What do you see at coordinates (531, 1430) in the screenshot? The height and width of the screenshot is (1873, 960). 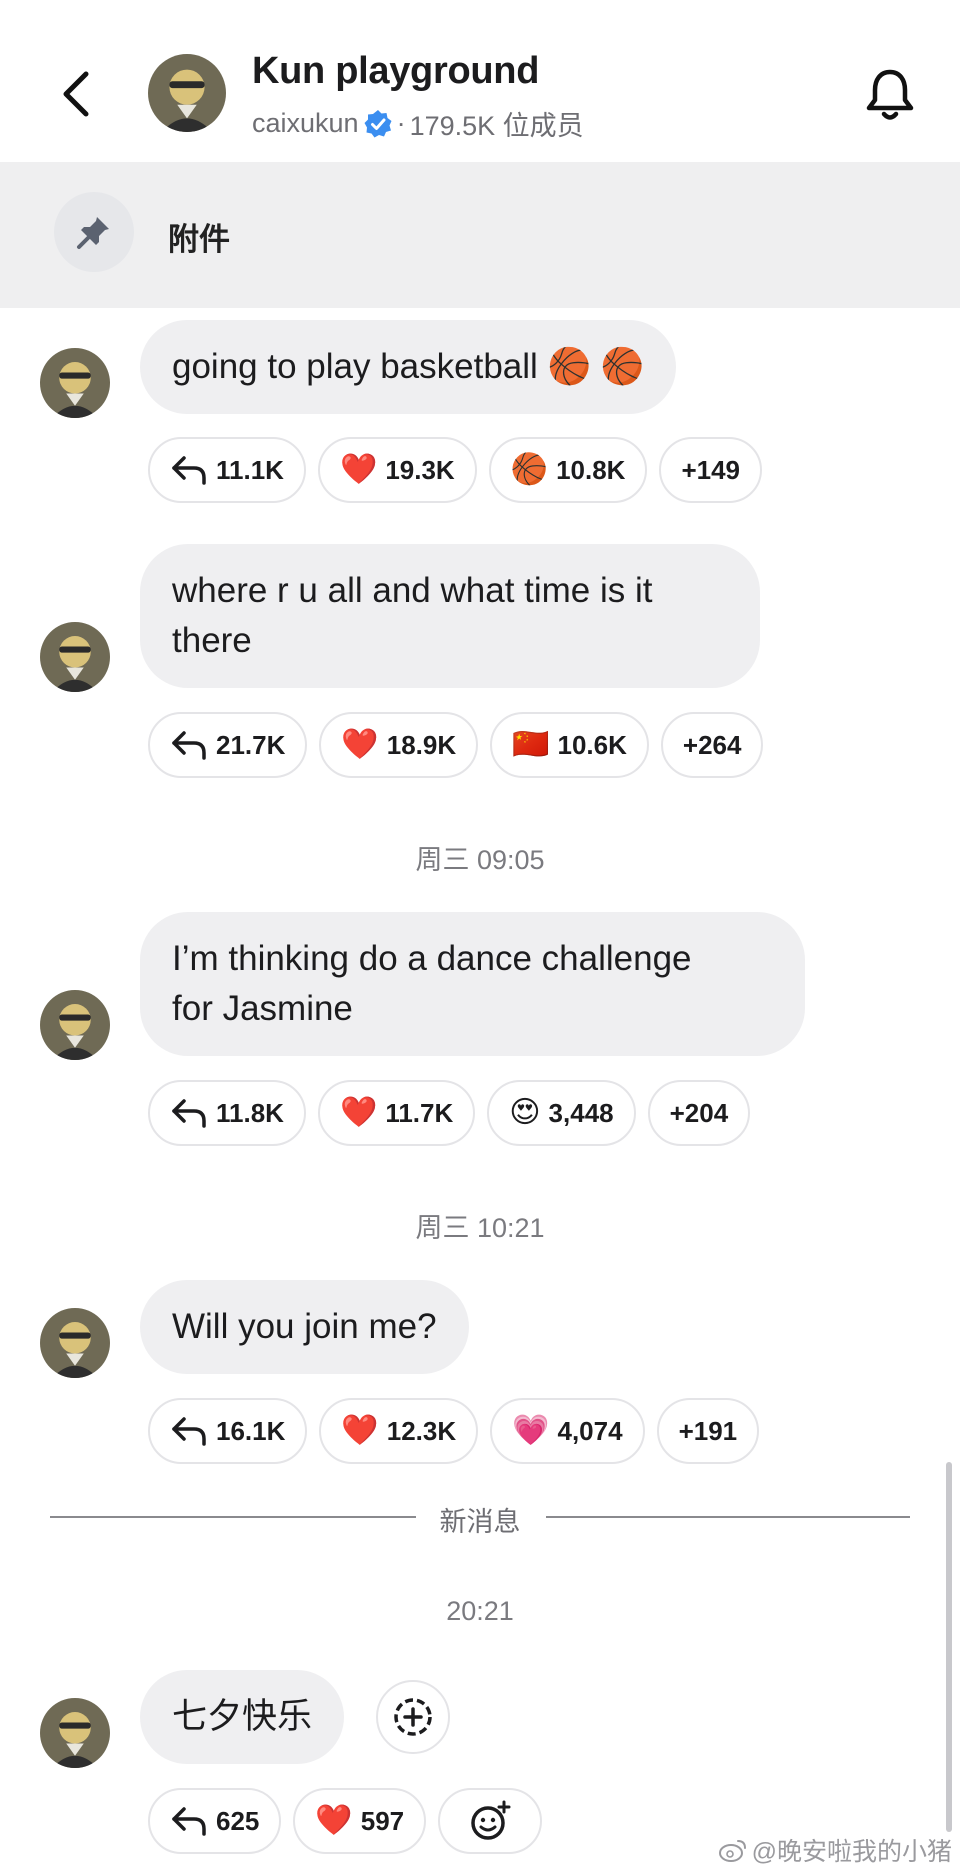 I see `pink-heart-emoji-icon: 💗` at bounding box center [531, 1430].